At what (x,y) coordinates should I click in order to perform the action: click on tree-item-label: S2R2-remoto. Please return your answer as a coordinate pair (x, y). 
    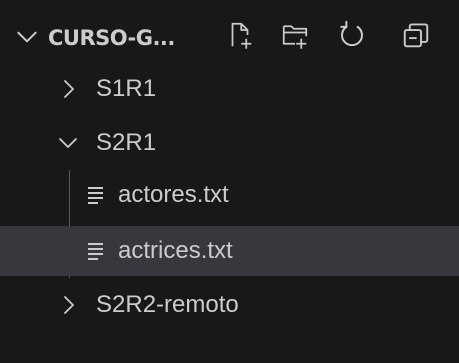
    Looking at the image, I should click on (167, 304).